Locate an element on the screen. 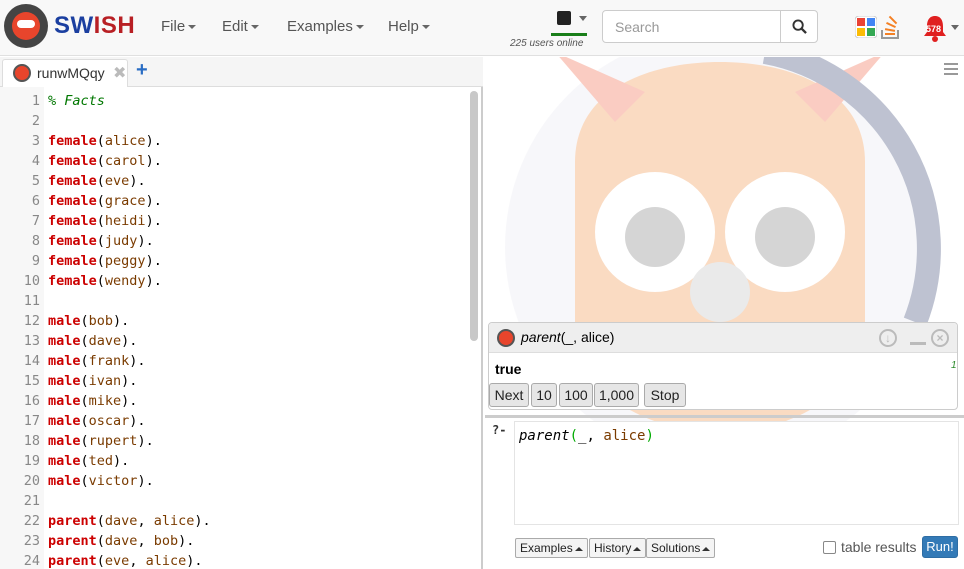 This screenshot has height=569, width=964. line-number: 14 is located at coordinates (31, 361).